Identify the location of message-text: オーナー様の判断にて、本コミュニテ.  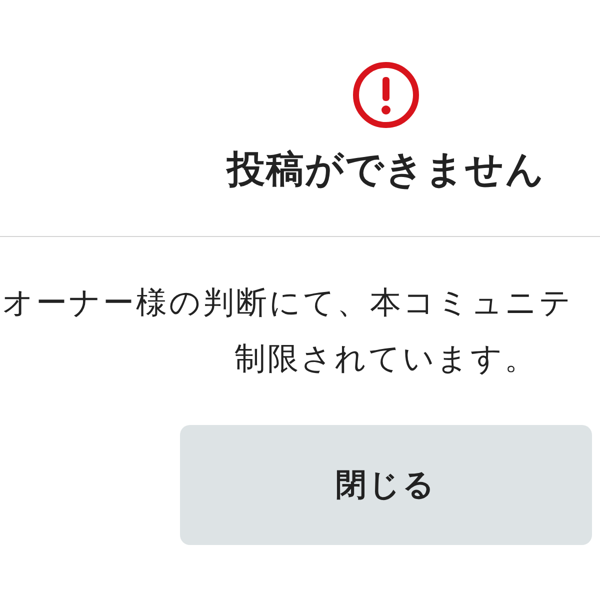
(287, 303).